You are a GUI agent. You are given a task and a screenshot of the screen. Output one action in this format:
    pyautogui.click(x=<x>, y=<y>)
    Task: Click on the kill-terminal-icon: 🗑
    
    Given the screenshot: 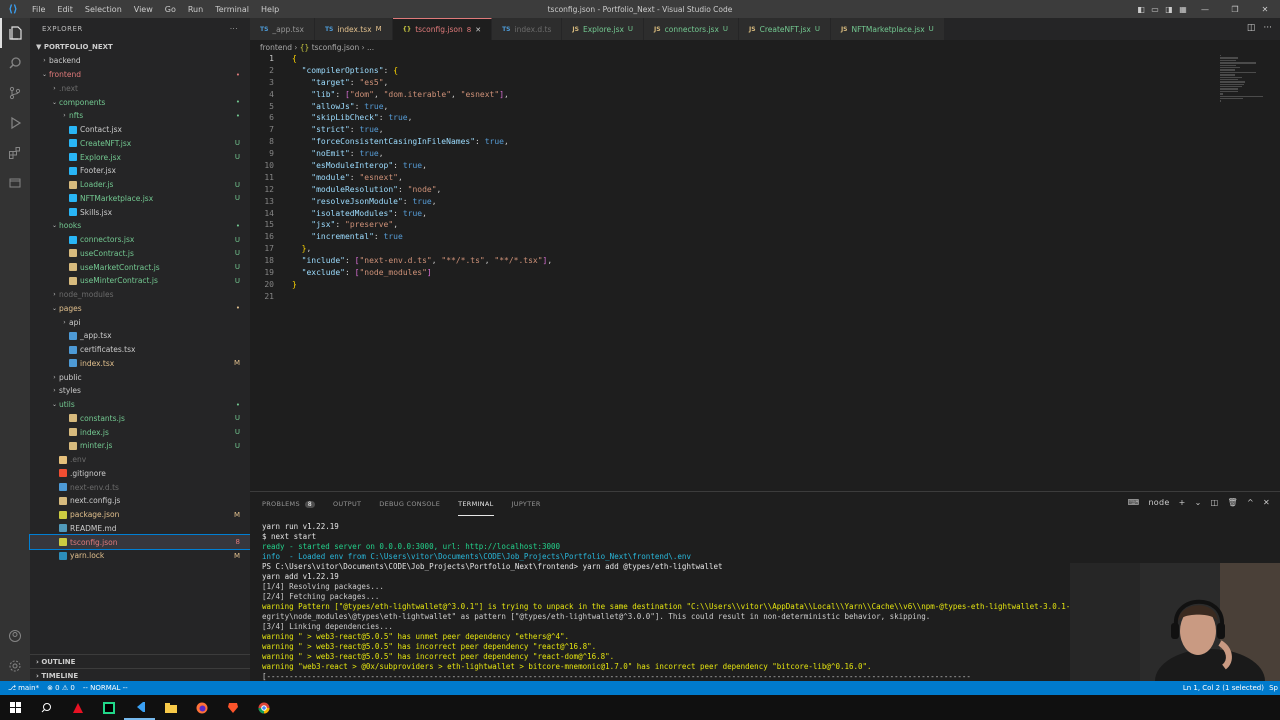 What is the action you would take?
    pyautogui.click(x=1233, y=502)
    